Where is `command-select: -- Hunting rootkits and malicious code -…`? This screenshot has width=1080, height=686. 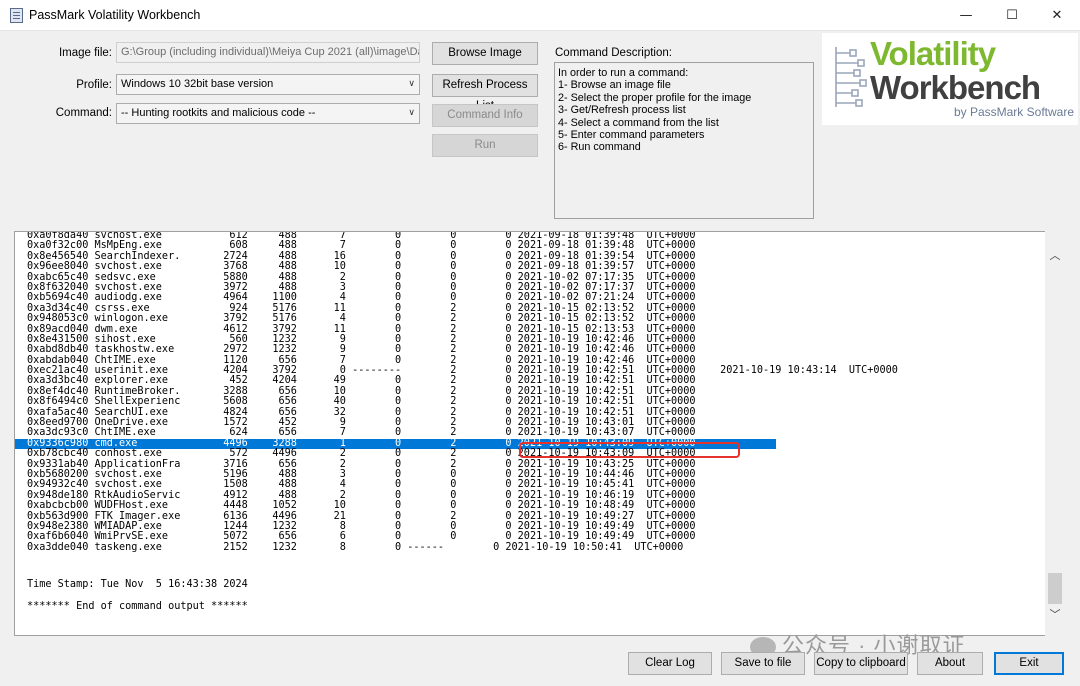 command-select: -- Hunting rootkits and malicious code -… is located at coordinates (268, 113).